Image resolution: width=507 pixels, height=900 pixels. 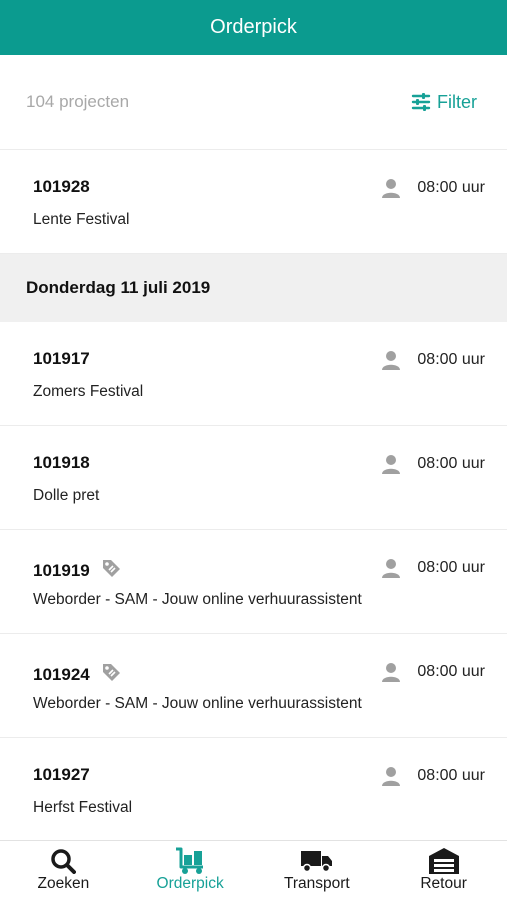 I want to click on project-number-wrap: 101928, so click(x=61, y=187).